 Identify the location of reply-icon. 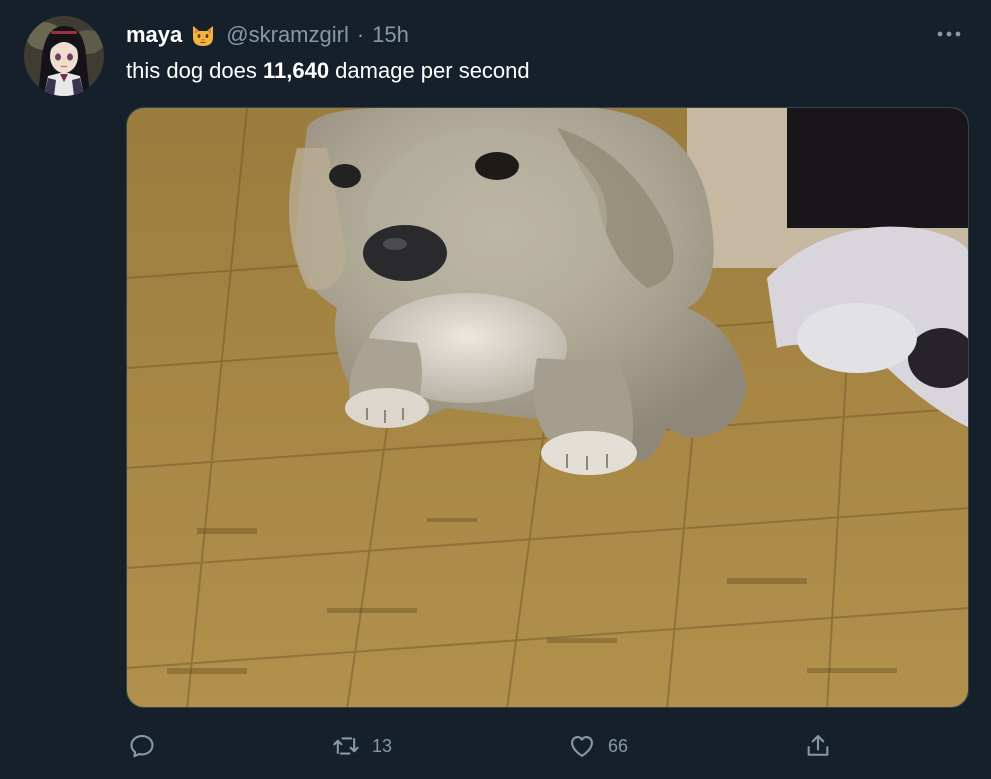
(142, 746).